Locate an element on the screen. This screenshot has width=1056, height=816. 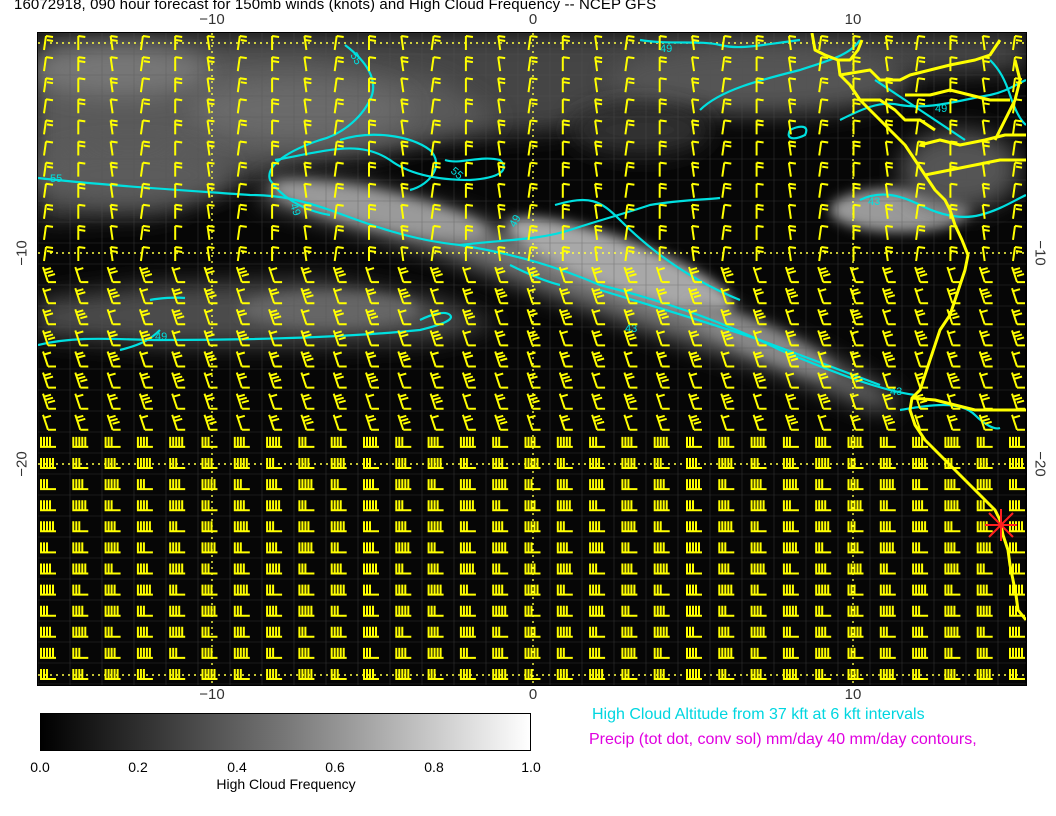
colorbar-title: High Cloud Frequency is located at coordinates (286, 784).